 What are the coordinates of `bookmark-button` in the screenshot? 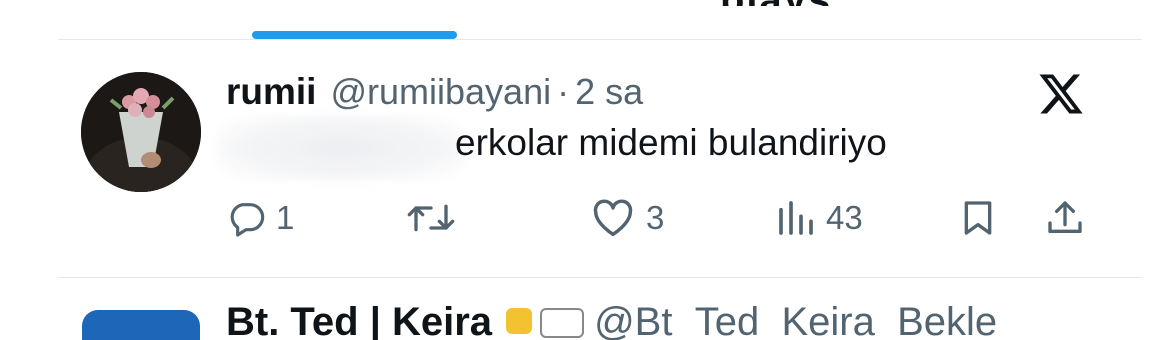 It's located at (978, 218).